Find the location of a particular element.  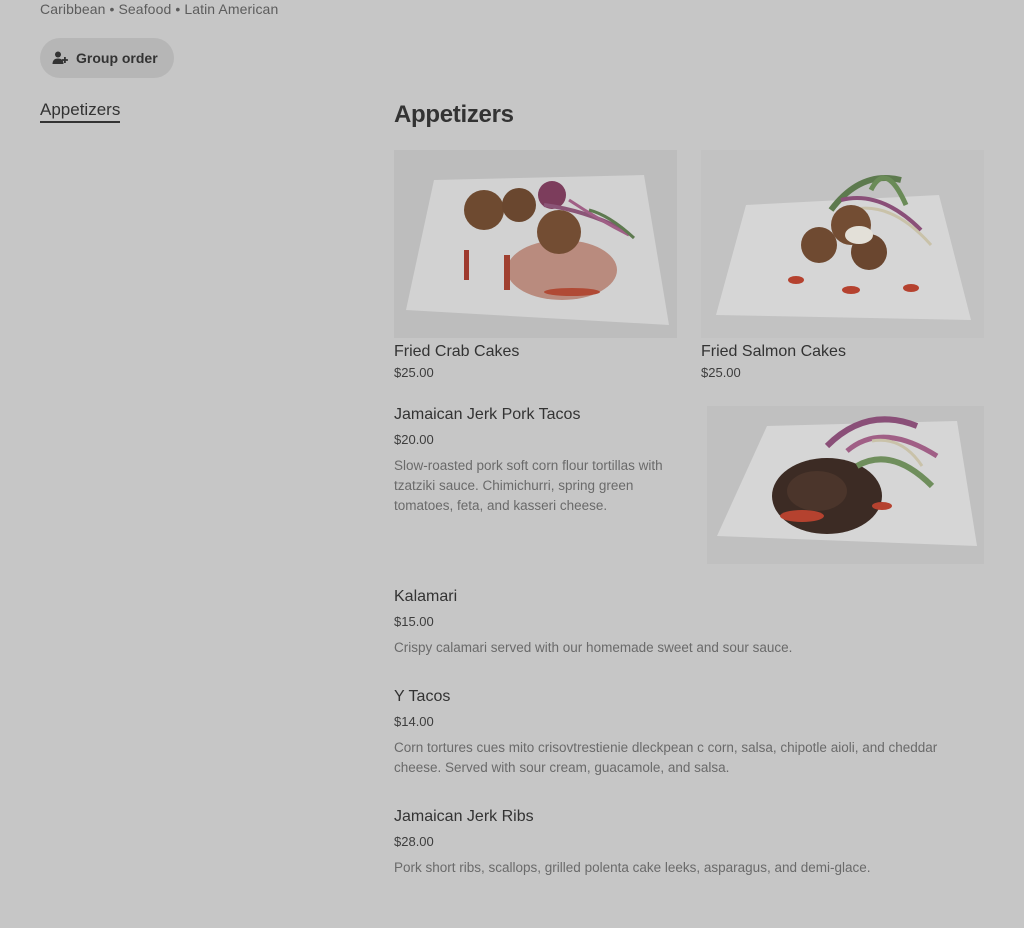

item-name: Y Tacos is located at coordinates (422, 696).